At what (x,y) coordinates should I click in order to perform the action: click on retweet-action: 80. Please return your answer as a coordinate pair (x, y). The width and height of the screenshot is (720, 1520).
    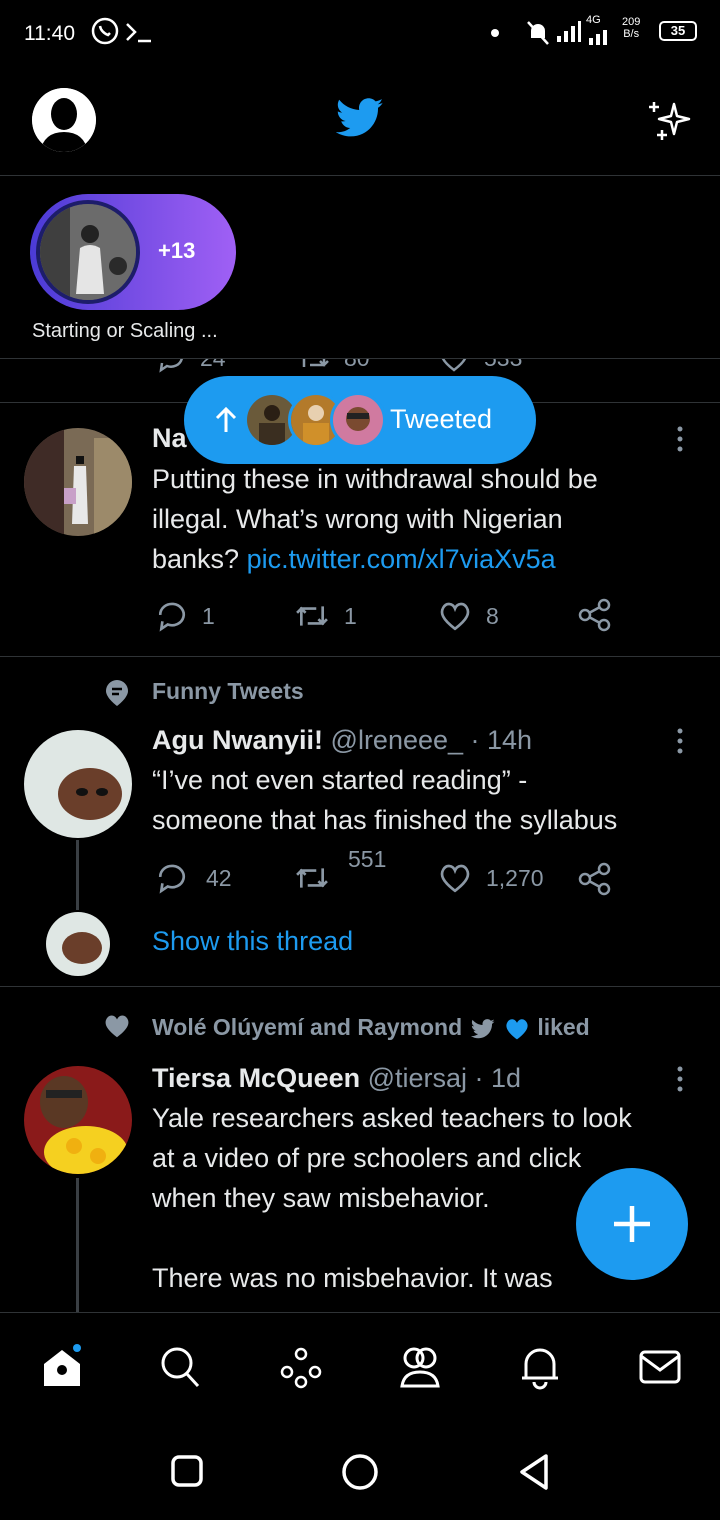
    Looking at the image, I should click on (334, 366).